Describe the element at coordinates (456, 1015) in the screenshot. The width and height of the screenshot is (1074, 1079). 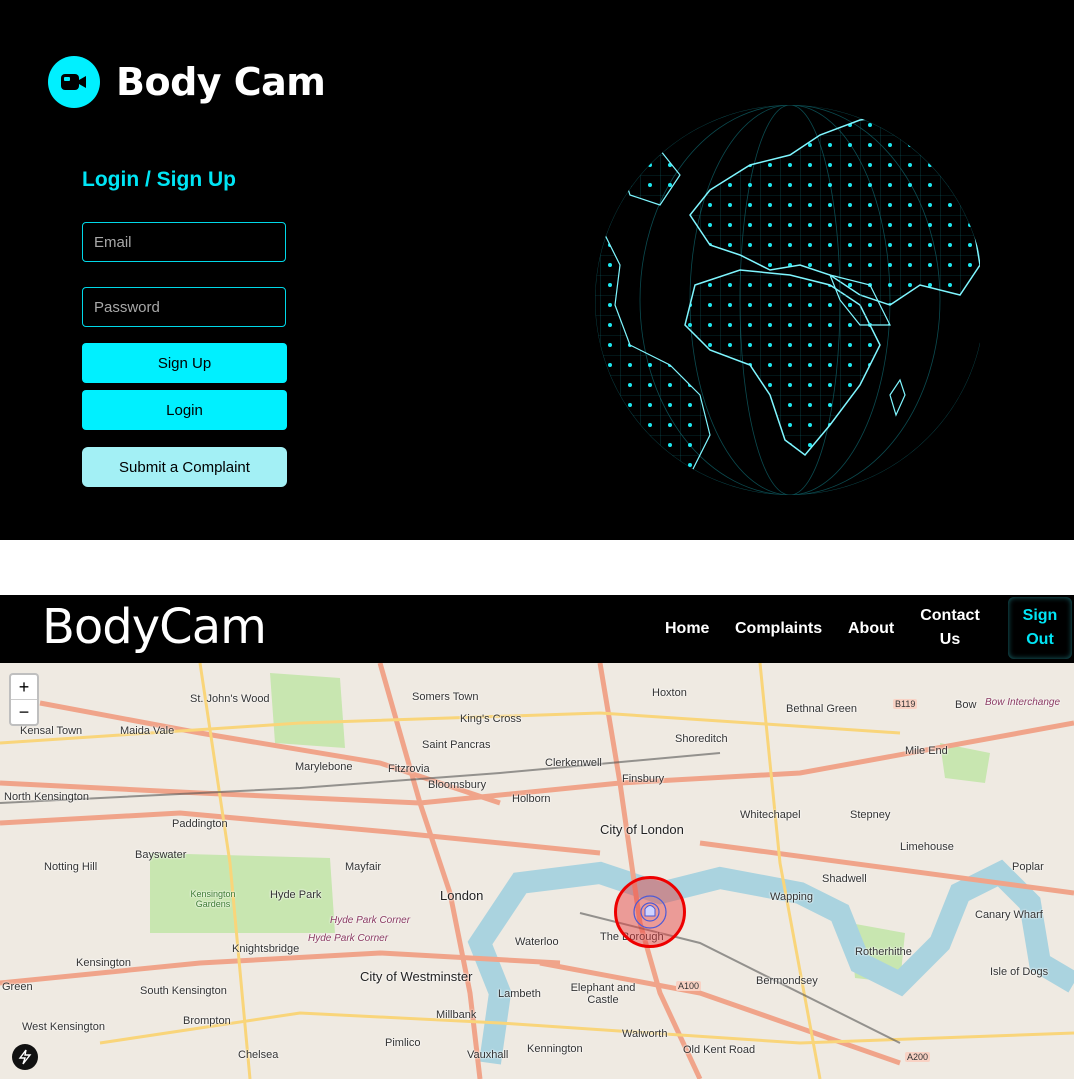
I see `map-label: Millbank` at that location.